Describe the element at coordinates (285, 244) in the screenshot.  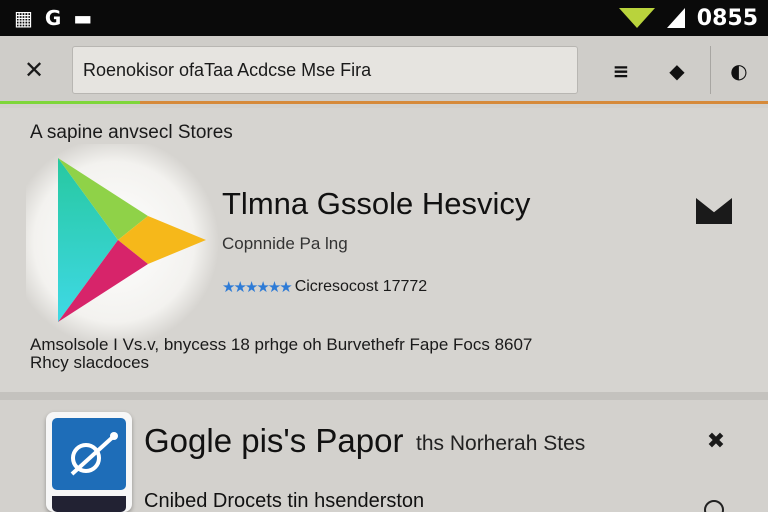
I see `app-developer: Copnnide Pa lng` at that location.